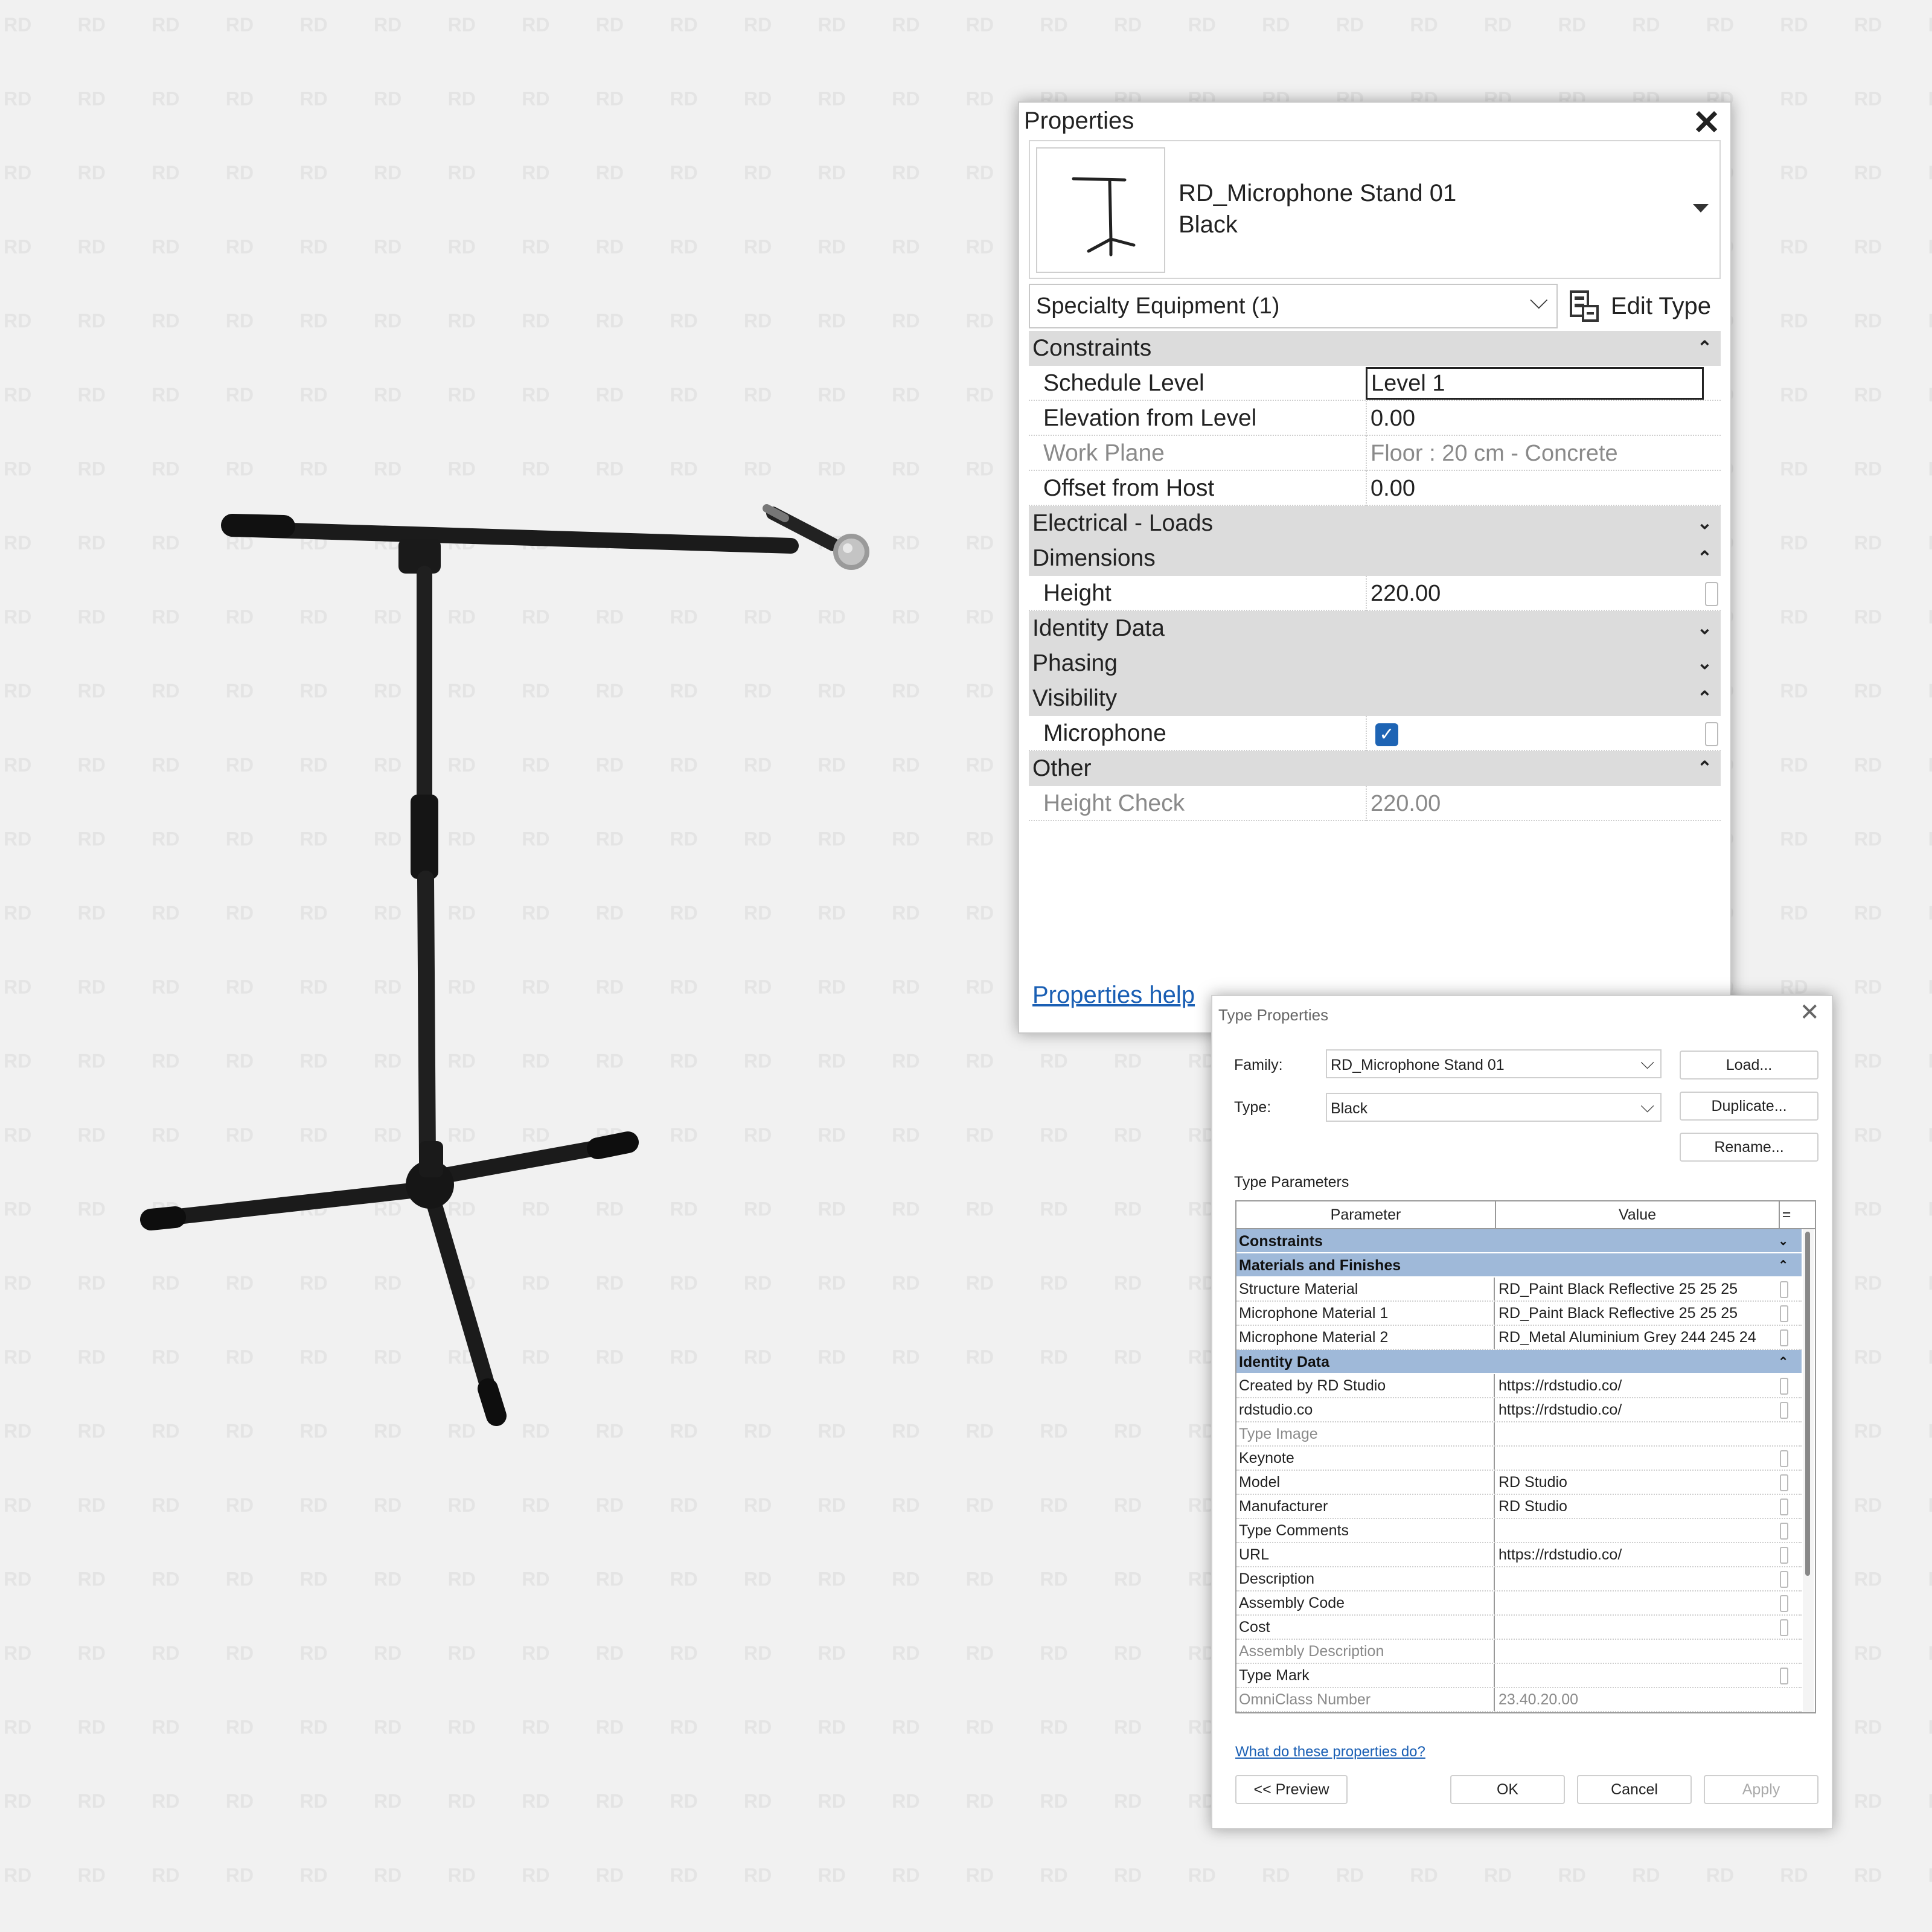 This screenshot has height=1932, width=1932. I want to click on table-row: Cost, so click(1519, 1628).